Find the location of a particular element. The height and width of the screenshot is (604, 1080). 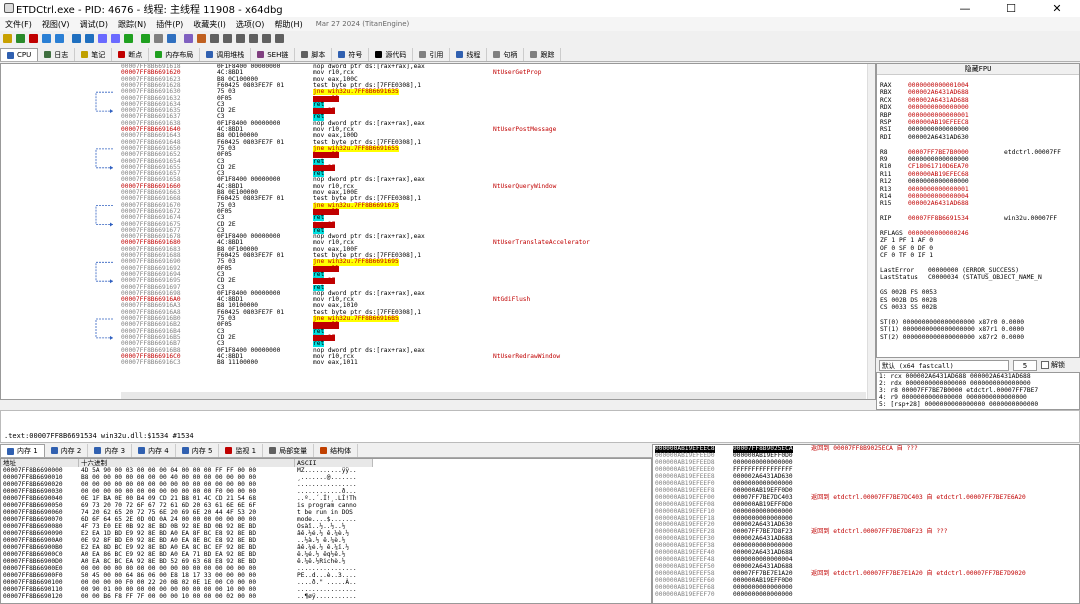

menu-item-1: 视图(V) is located at coordinates (56, 24).